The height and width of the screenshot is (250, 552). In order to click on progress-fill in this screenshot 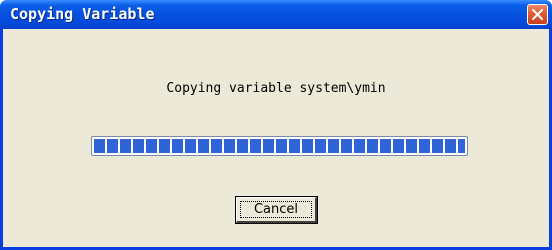, I will do `click(279, 146)`.